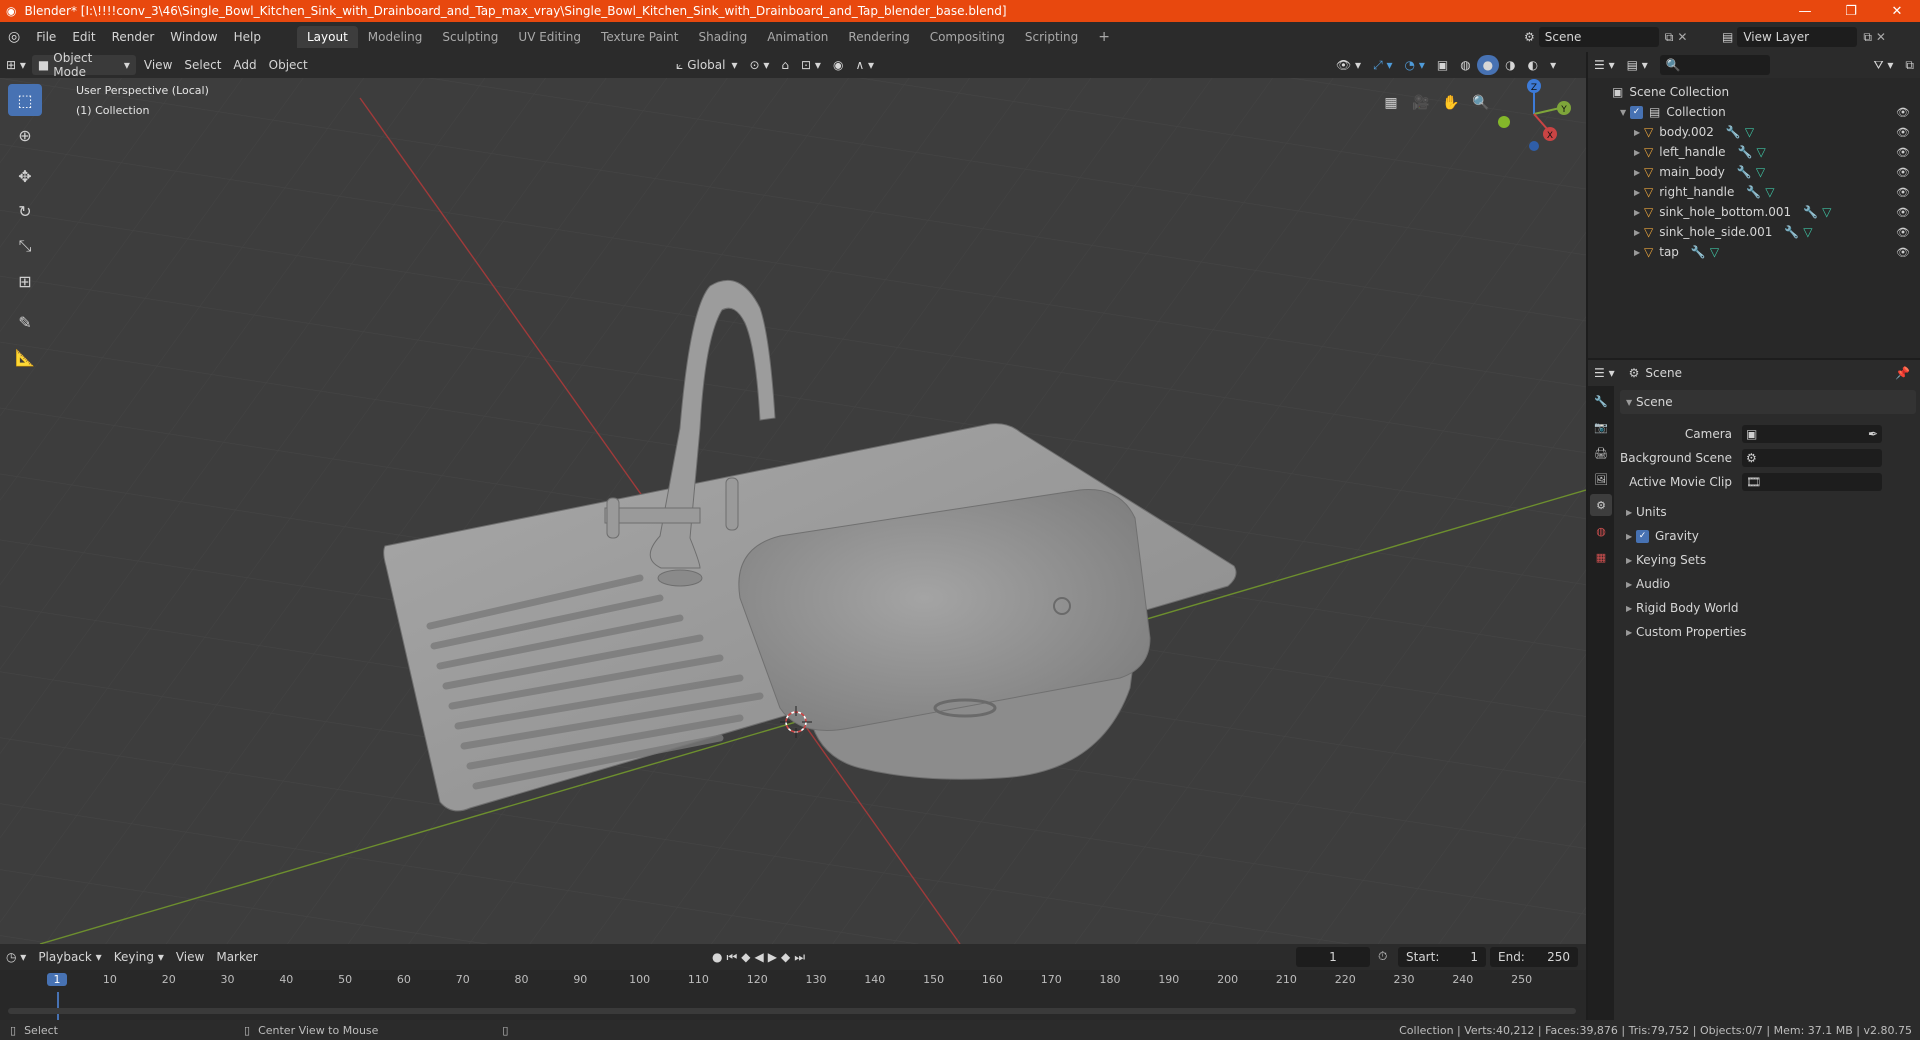  What do you see at coordinates (1598, 37) in the screenshot?
I see `scene-name-field: Scene` at bounding box center [1598, 37].